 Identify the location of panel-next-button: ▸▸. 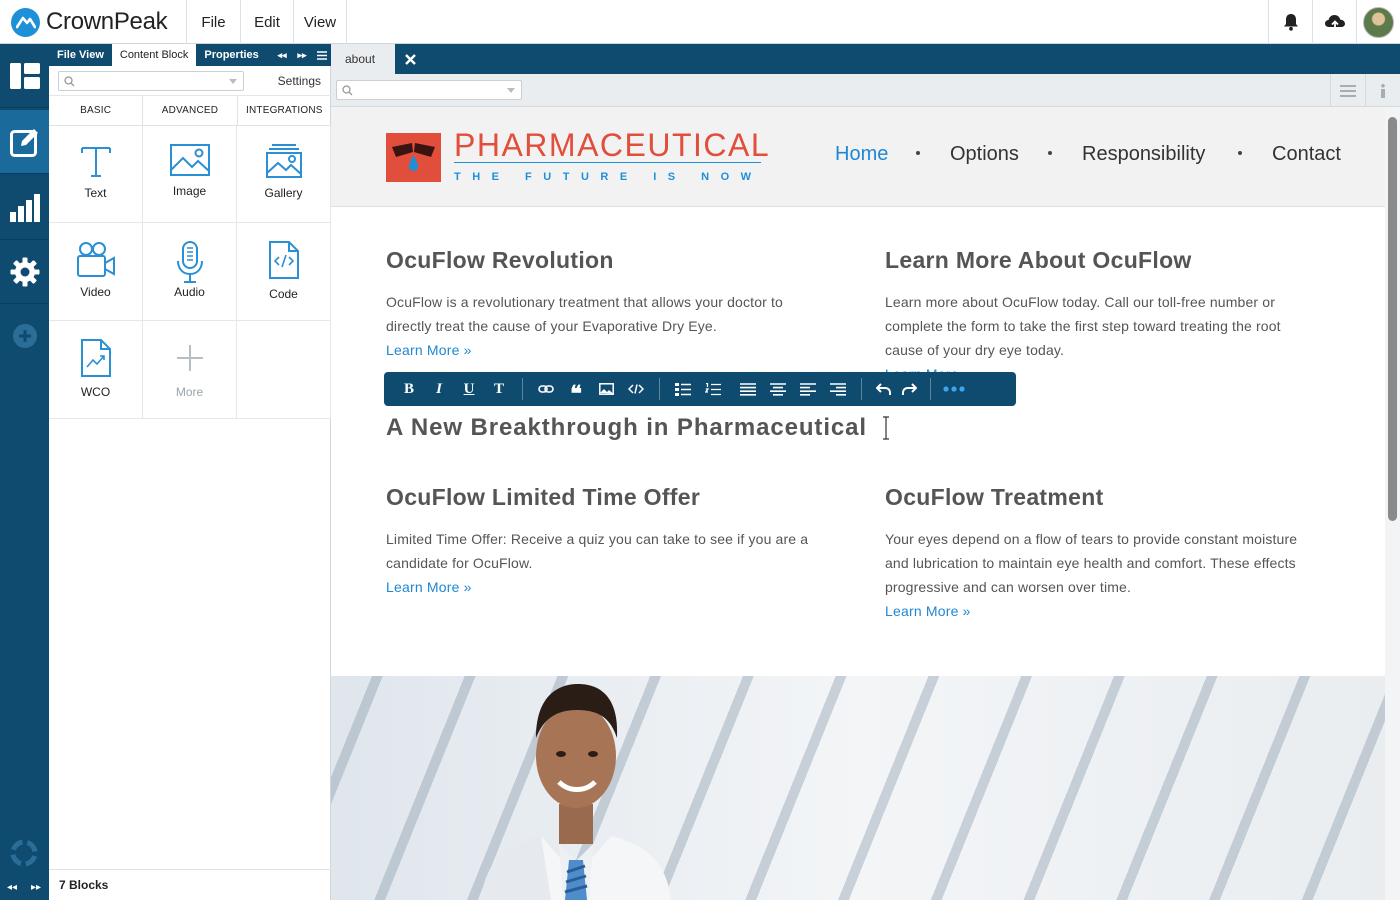
(302, 55).